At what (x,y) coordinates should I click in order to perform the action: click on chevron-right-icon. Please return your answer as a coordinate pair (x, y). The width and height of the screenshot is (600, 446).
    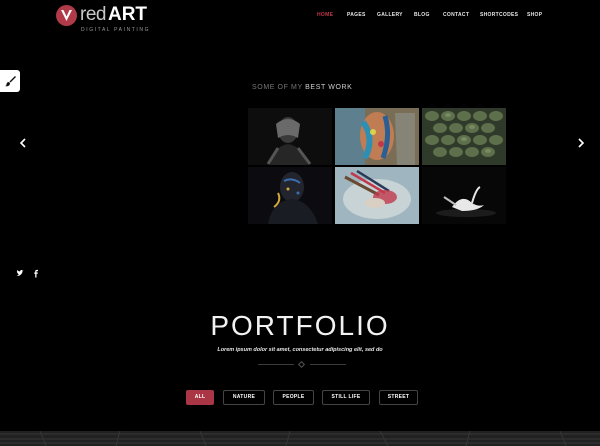
    Looking at the image, I should click on (581, 143).